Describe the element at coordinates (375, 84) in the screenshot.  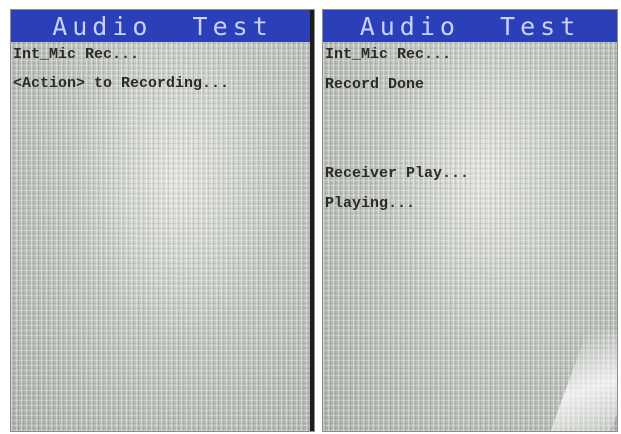
I see `status-line-record-done: Record Done` at that location.